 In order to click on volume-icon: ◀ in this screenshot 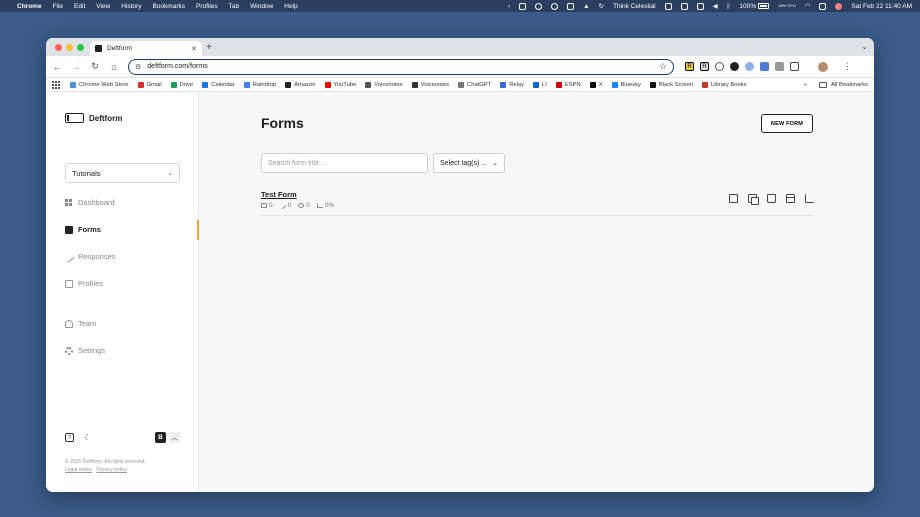, I will do `click(715, 6)`.